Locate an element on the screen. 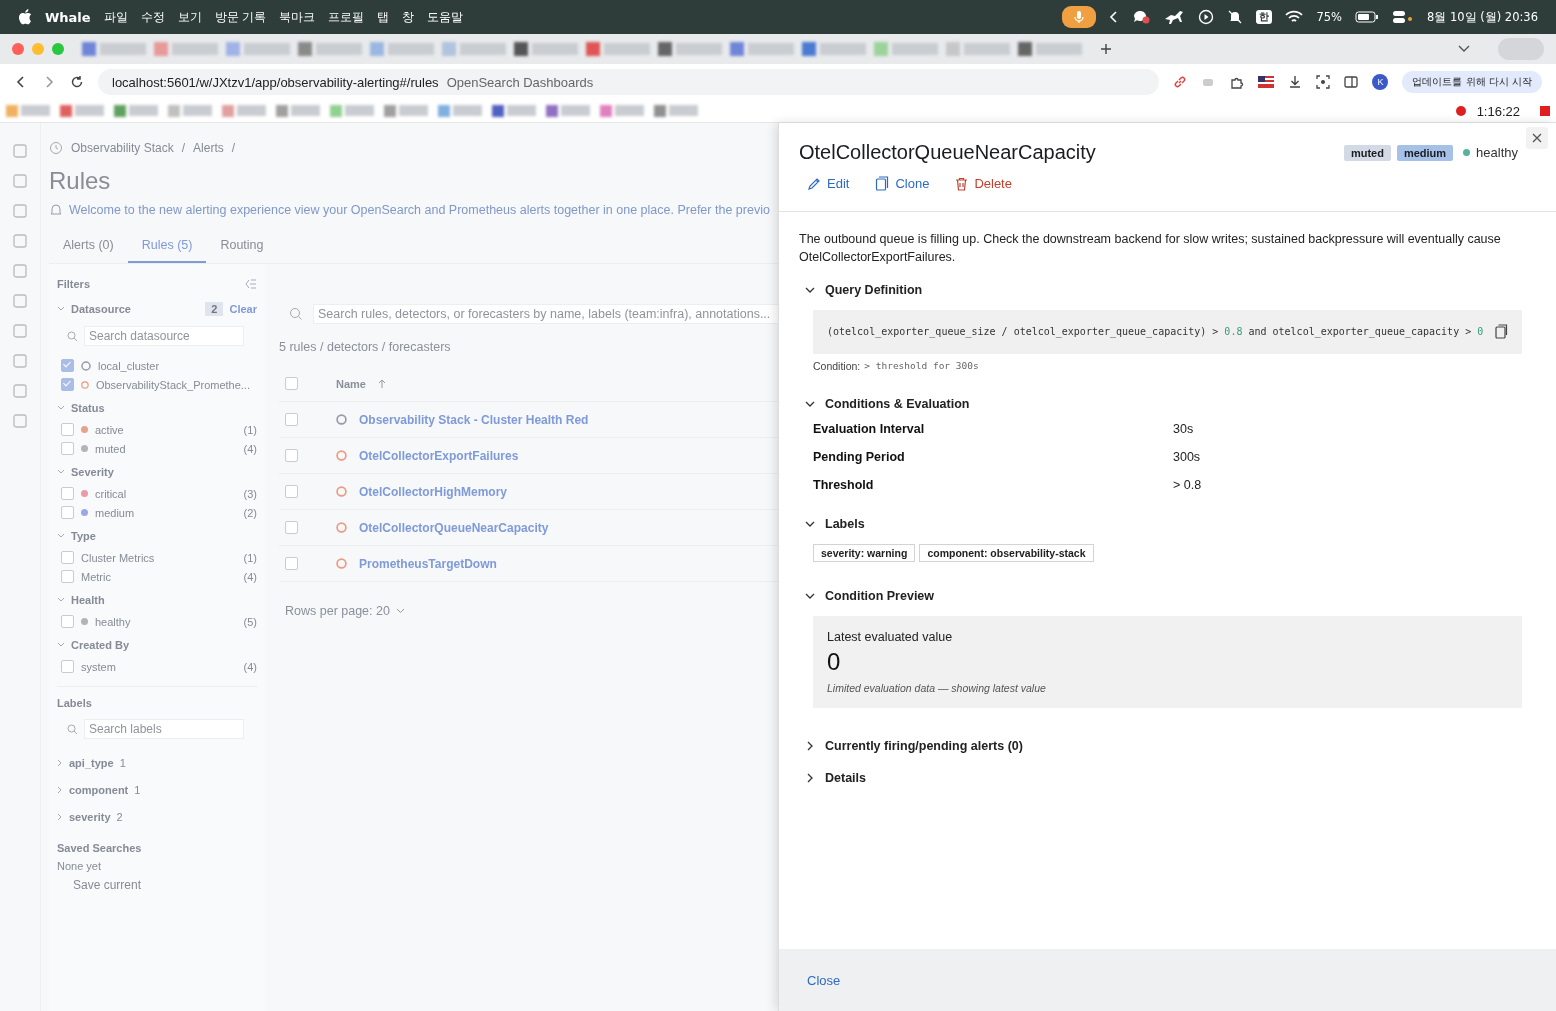 The height and width of the screenshot is (1011, 1556). column-header: Name is located at coordinates (351, 383).